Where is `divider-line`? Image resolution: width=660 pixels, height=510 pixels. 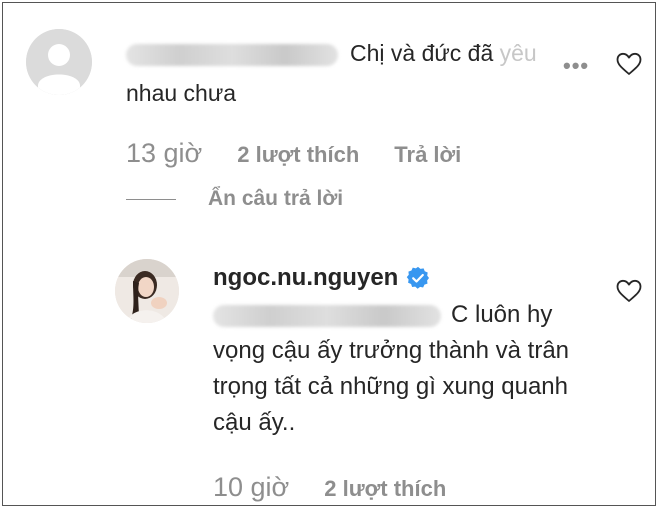
divider-line is located at coordinates (151, 199).